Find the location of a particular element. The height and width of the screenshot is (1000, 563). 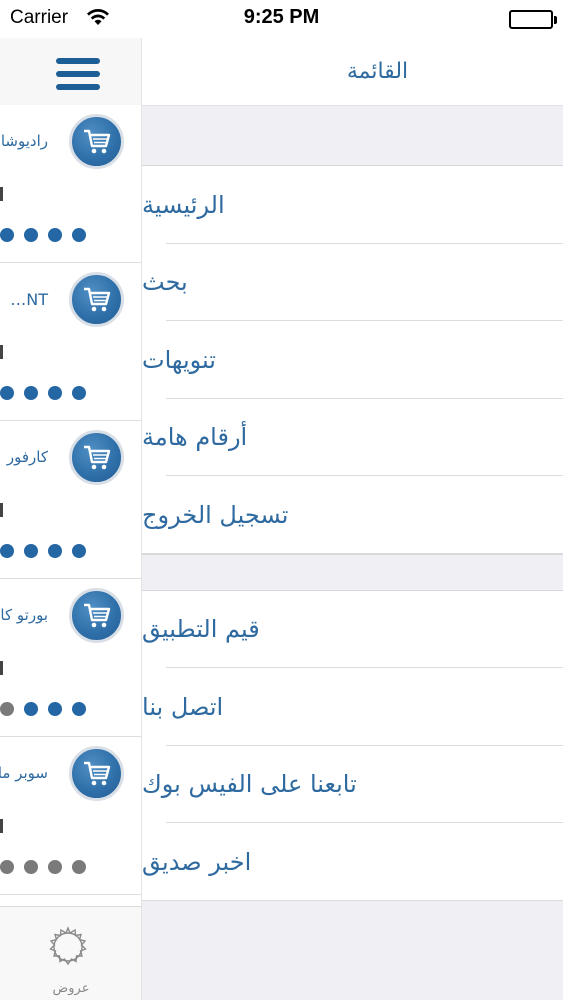

menu-item-tell-friend: اخبر صديق is located at coordinates (352, 862).